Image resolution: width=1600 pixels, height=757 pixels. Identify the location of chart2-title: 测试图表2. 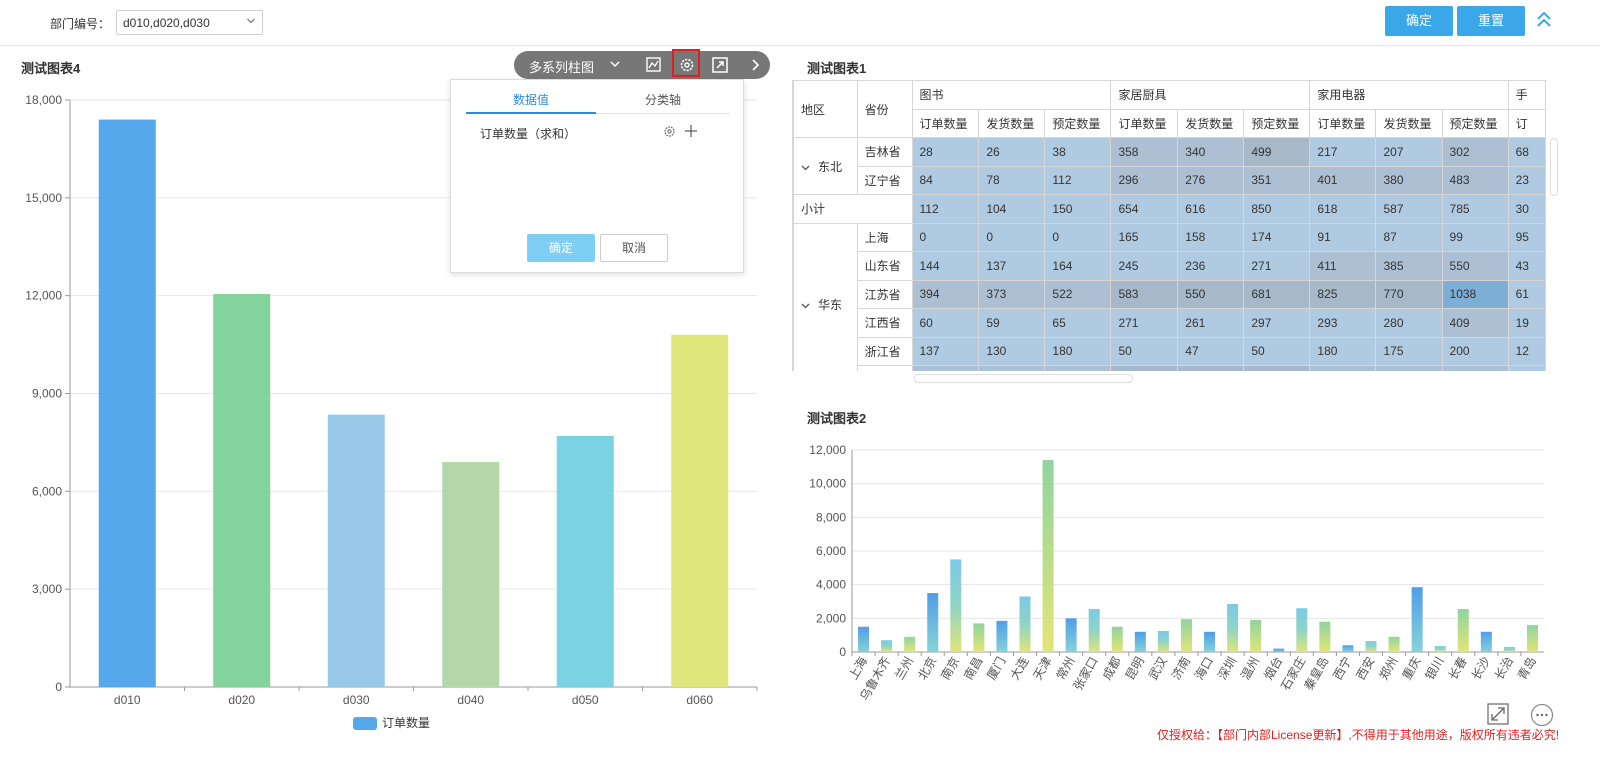
(837, 418).